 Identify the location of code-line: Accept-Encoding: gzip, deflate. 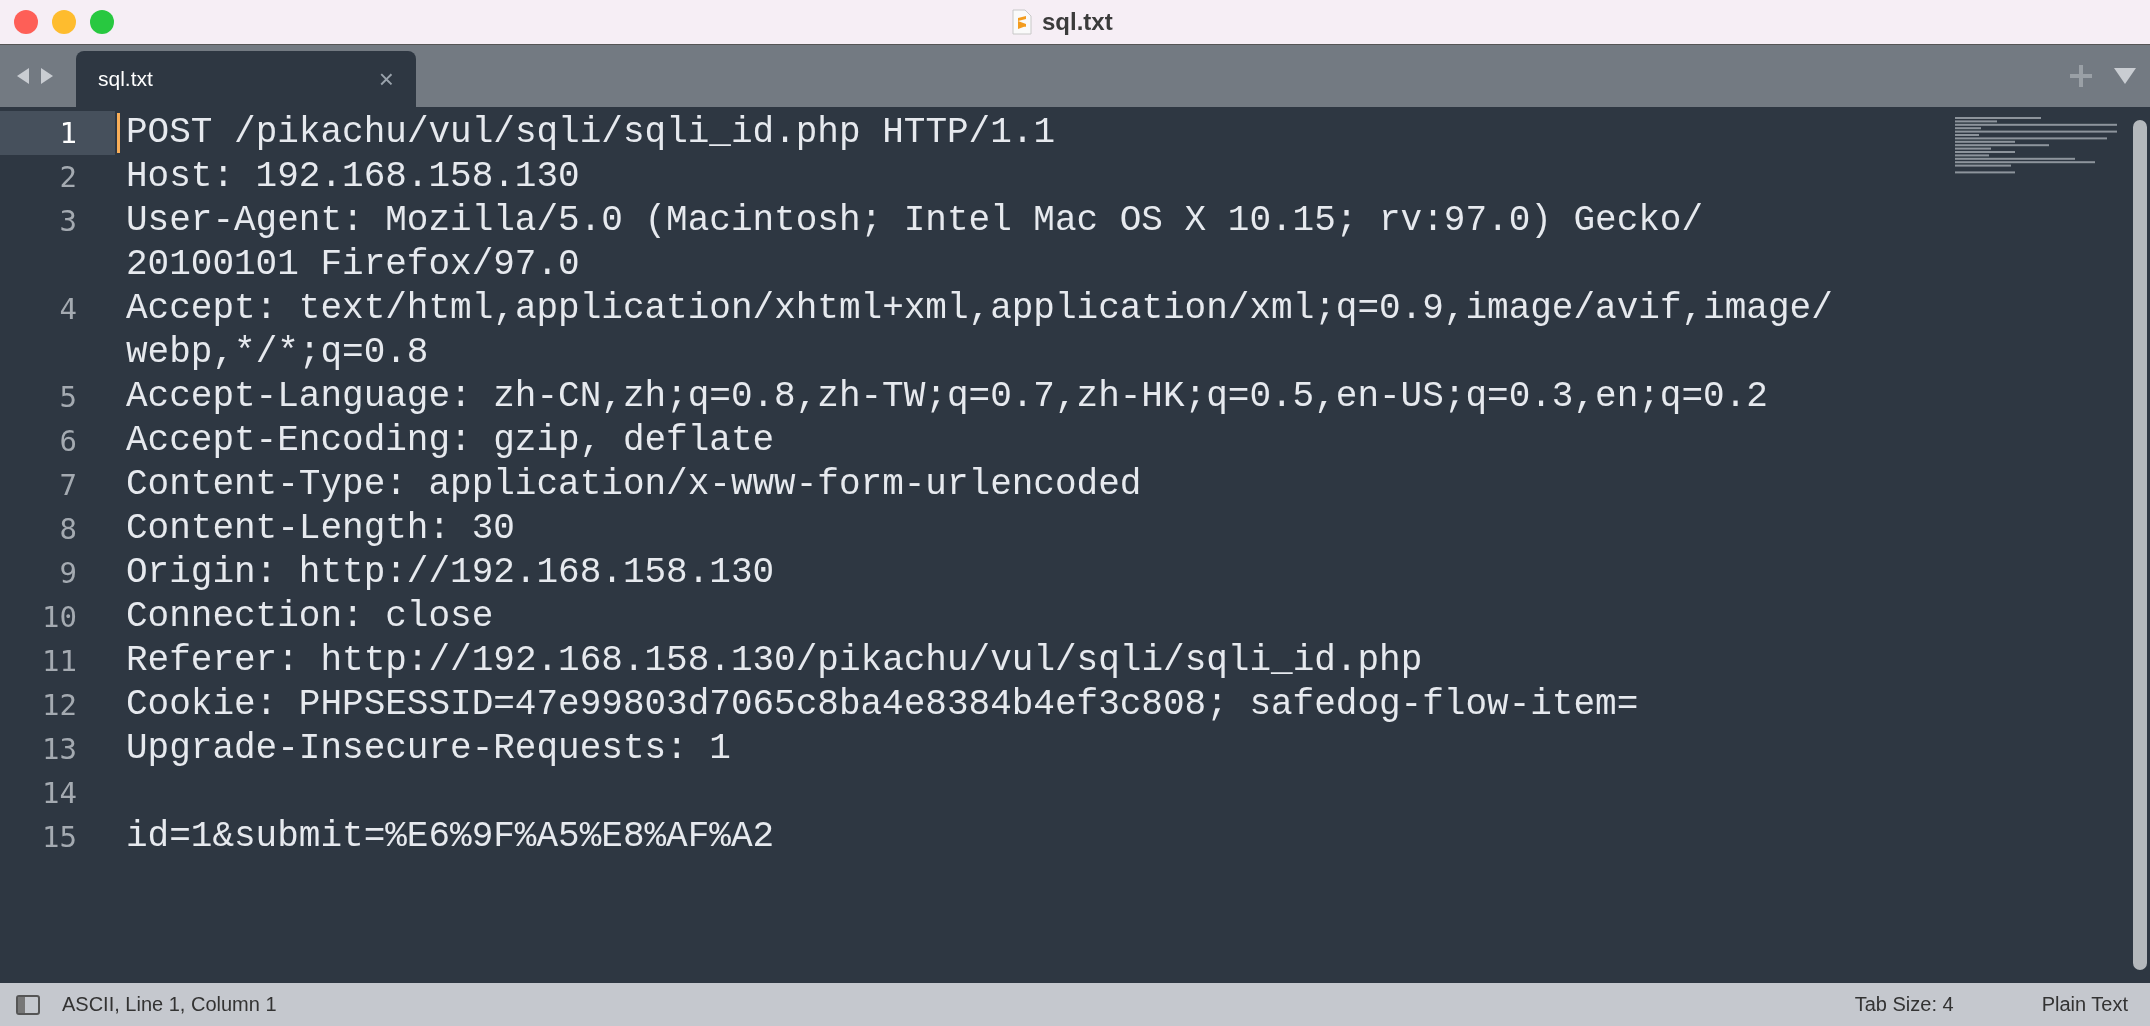
(450, 440).